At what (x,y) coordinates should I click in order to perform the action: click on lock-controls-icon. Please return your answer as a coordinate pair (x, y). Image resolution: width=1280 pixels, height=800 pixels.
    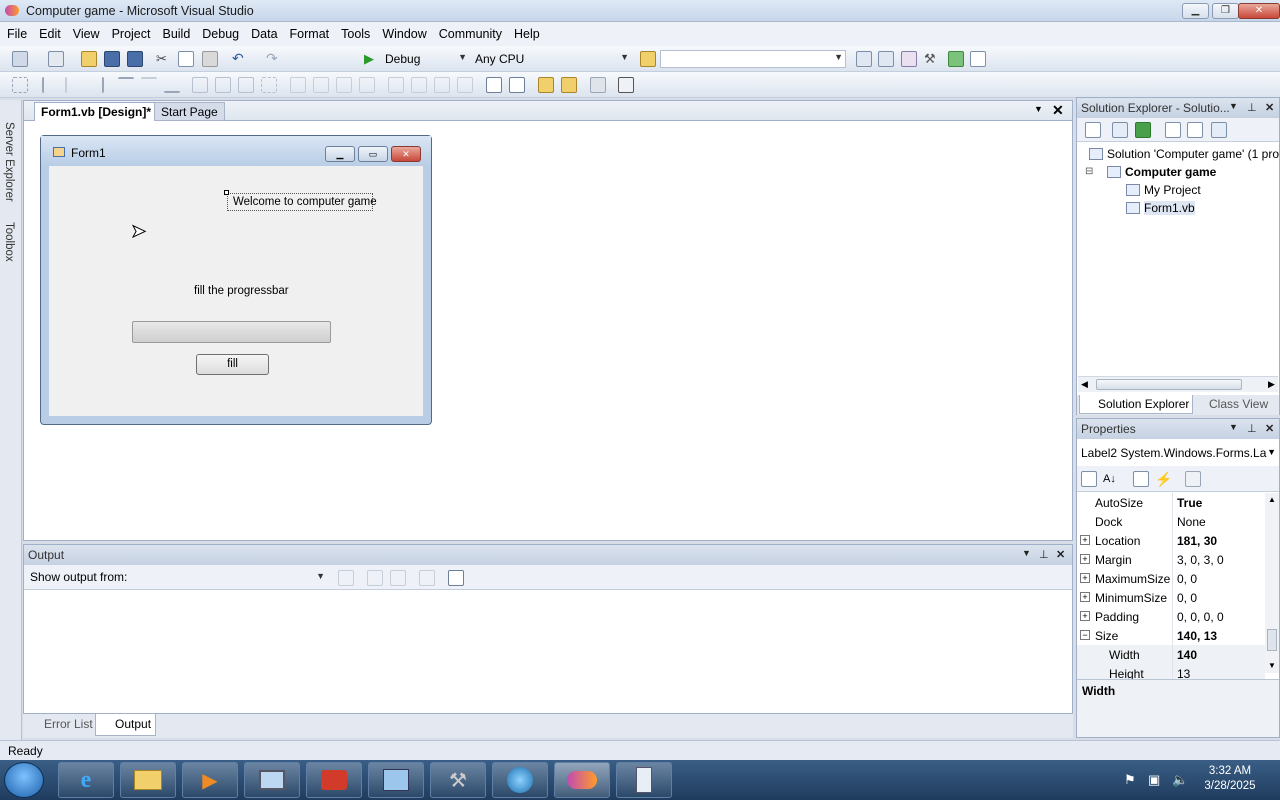
    Looking at the image, I should click on (626, 85).